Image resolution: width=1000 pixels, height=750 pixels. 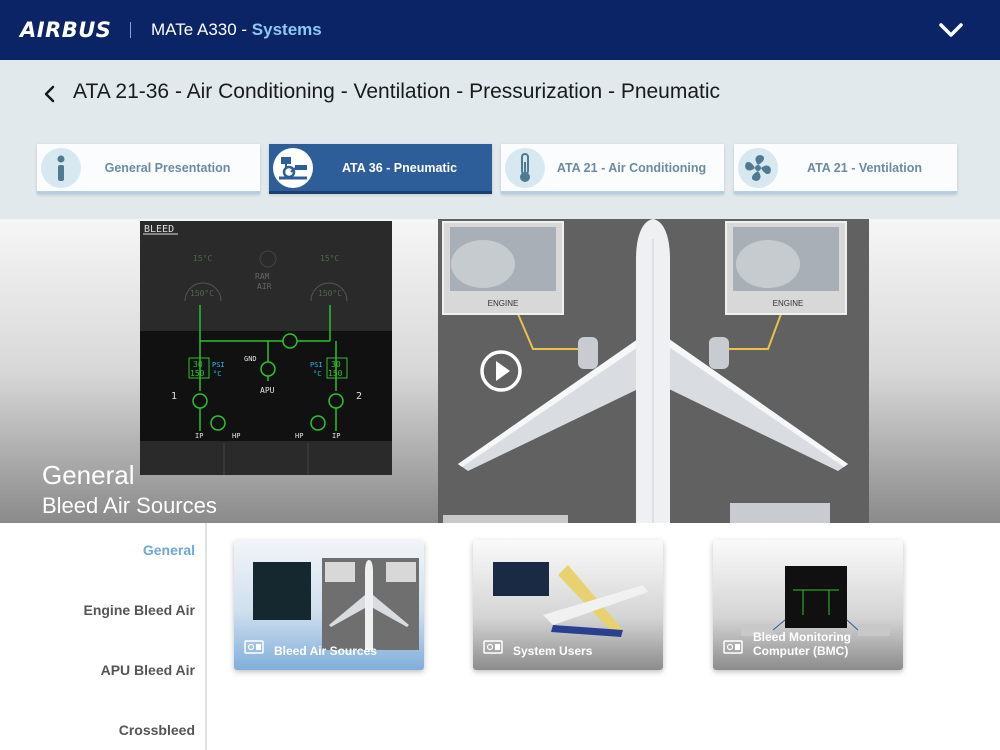 I want to click on hero-title: General, so click(x=88, y=475).